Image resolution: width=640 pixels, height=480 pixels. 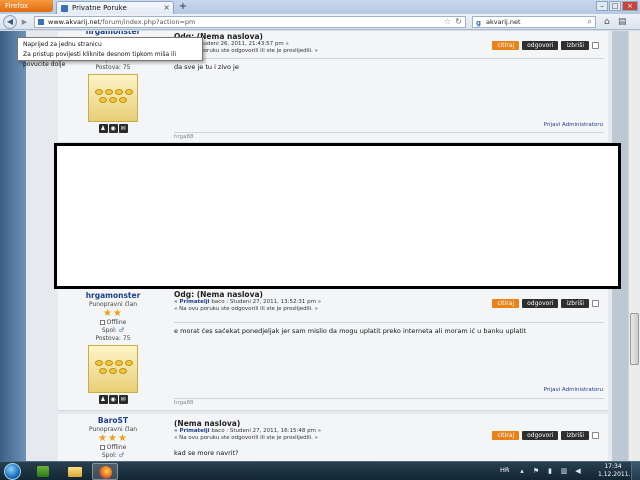 I want to click on bookmarks-menu-icon: ▤, so click(x=622, y=22).